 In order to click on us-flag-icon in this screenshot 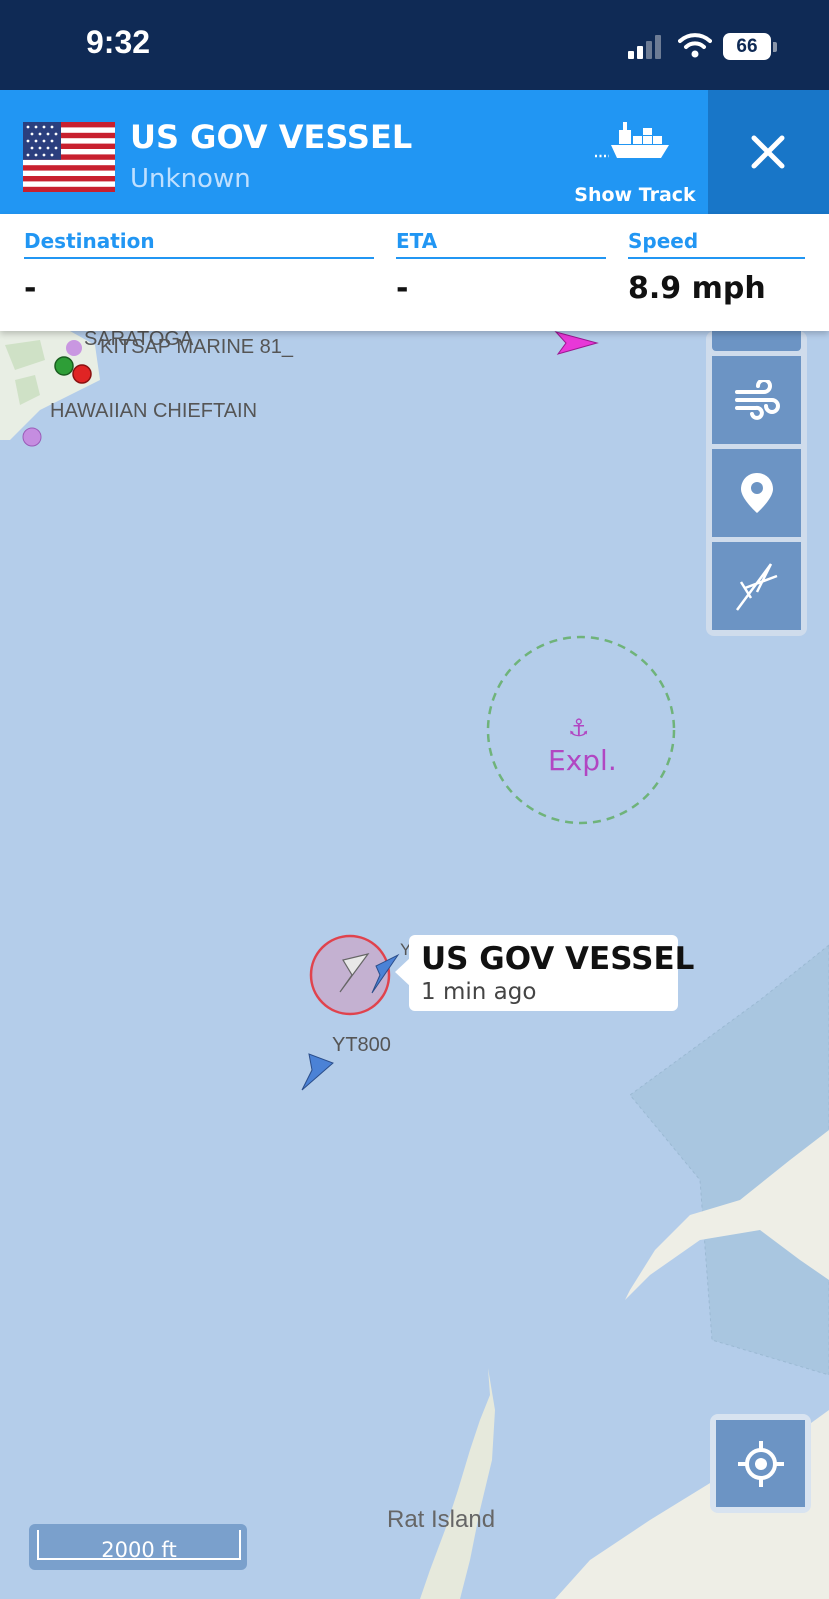, I will do `click(69, 157)`.